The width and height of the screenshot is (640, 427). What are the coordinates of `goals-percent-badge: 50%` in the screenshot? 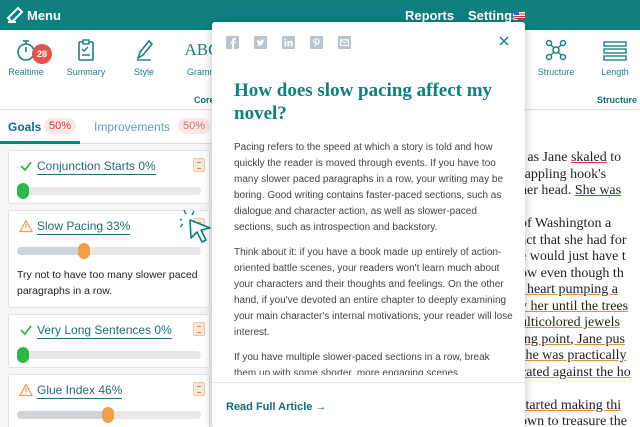 It's located at (60, 126).